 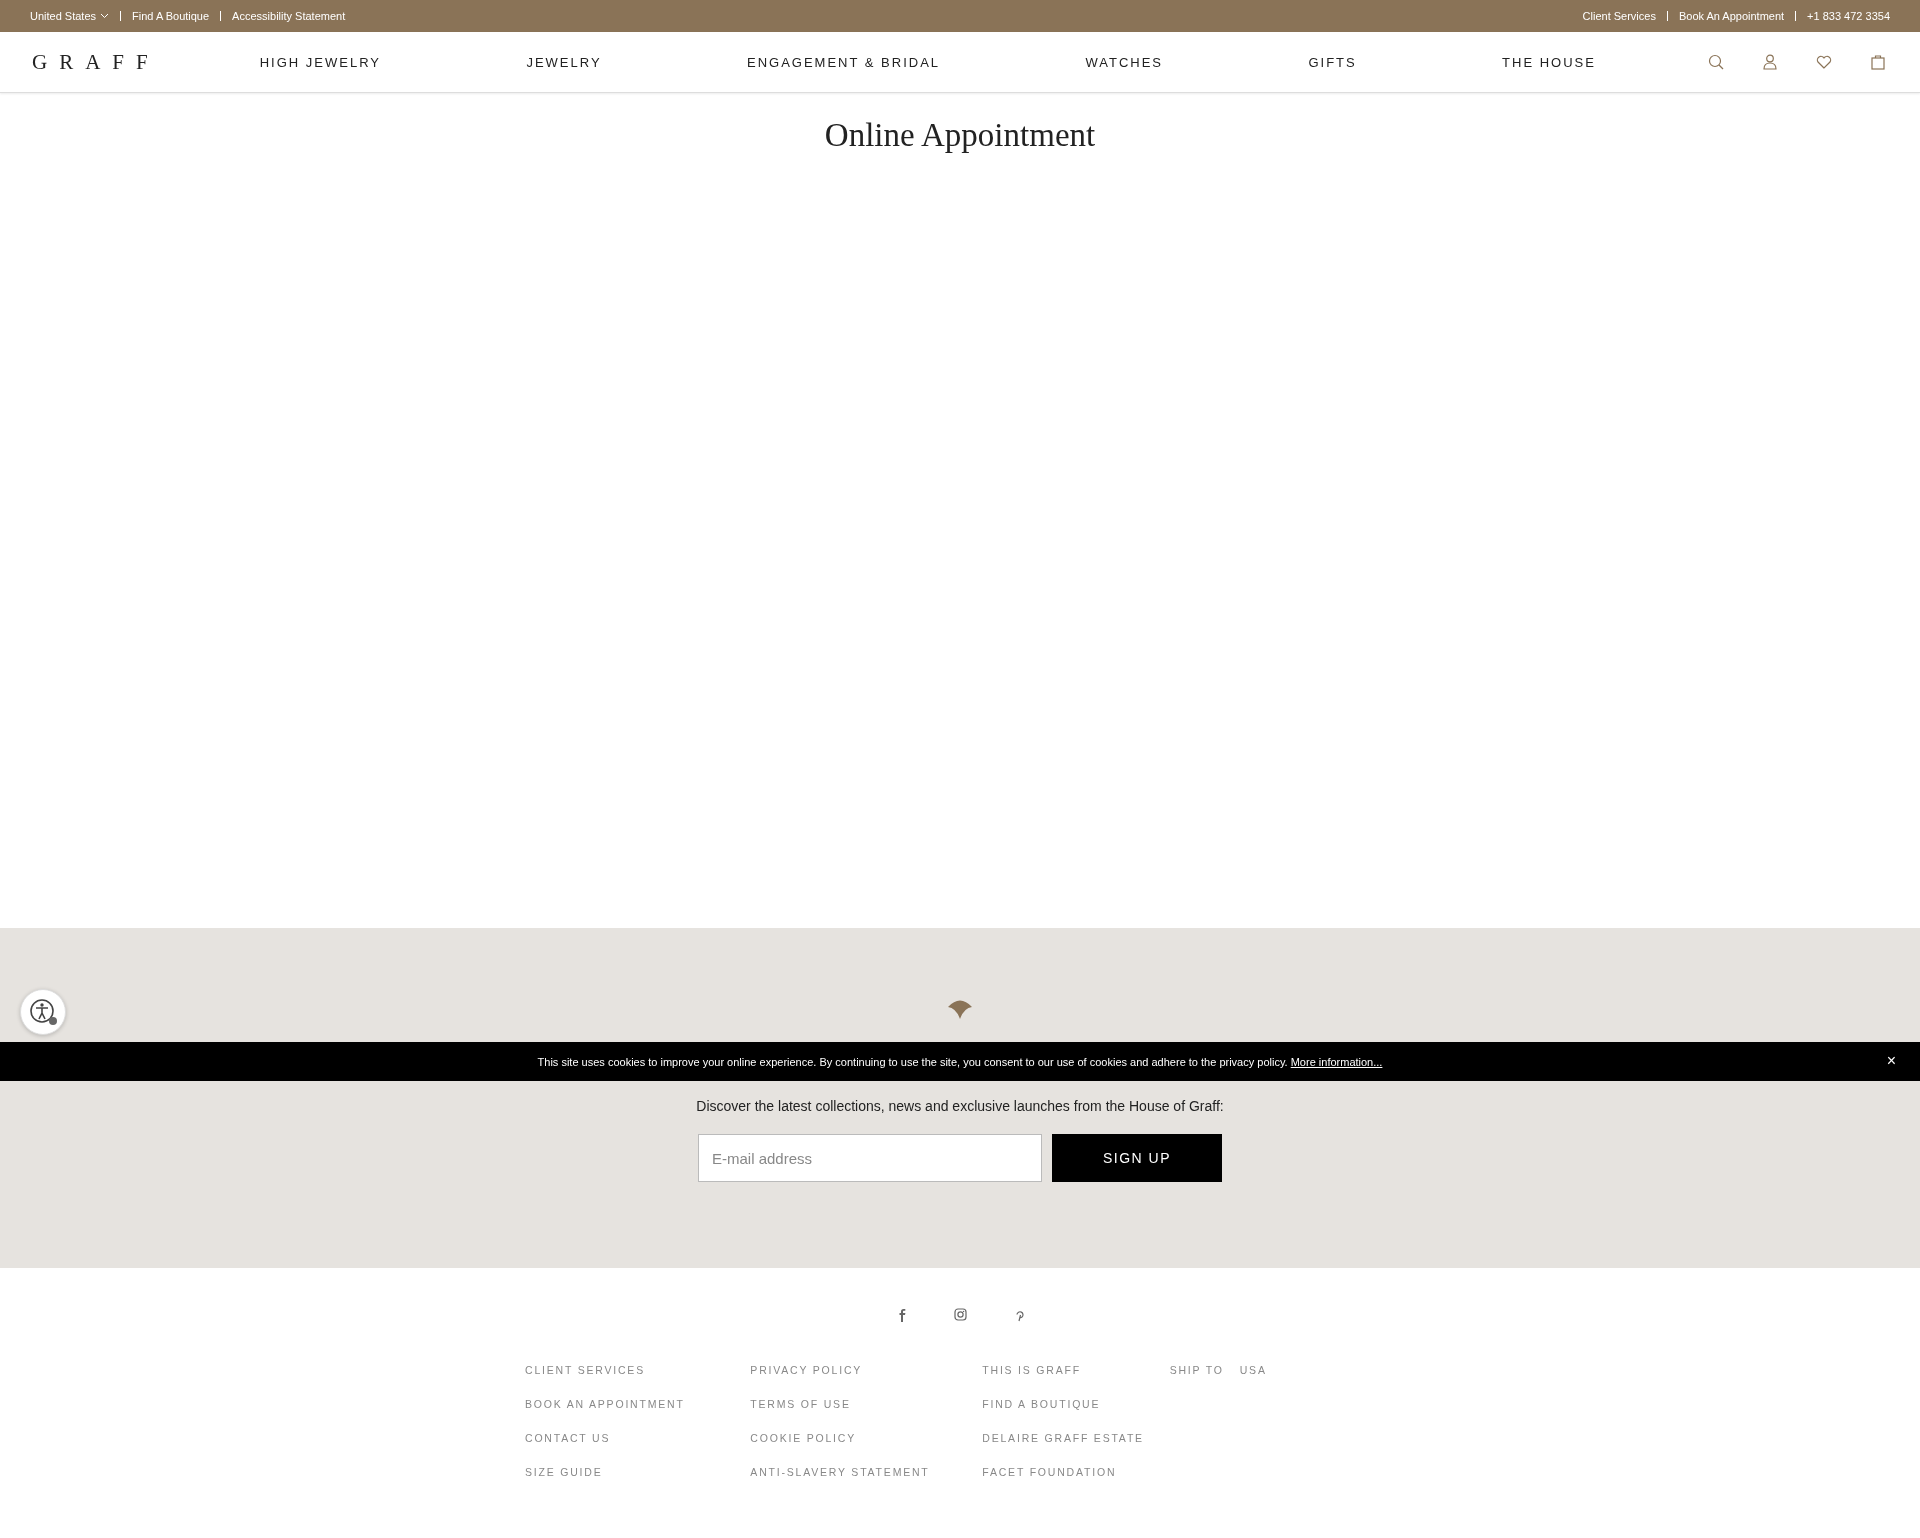 What do you see at coordinates (96, 62) in the screenshot?
I see `logo: GRAFF` at bounding box center [96, 62].